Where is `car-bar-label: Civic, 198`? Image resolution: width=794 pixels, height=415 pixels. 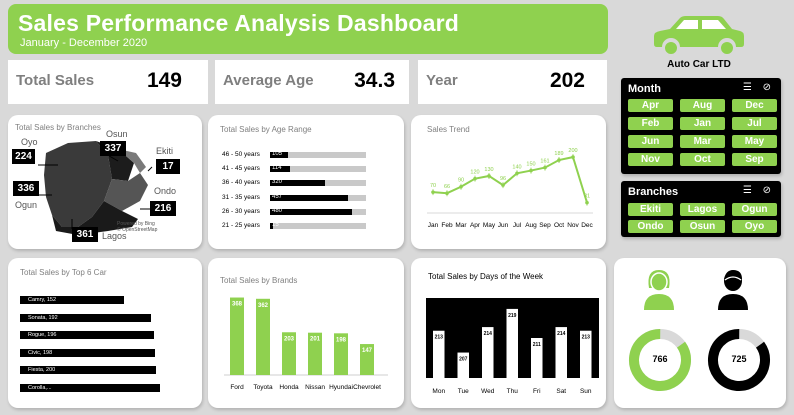 car-bar-label: Civic, 198 is located at coordinates (40, 352).